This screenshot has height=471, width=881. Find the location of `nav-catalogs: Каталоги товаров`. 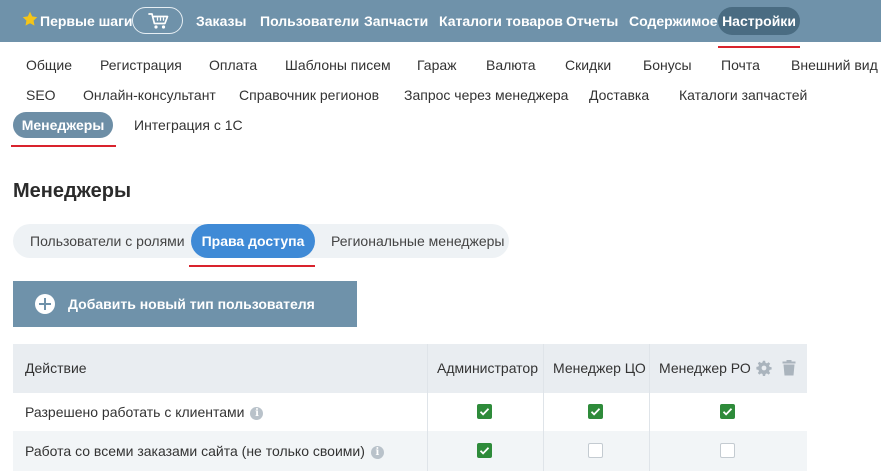

nav-catalogs: Каталоги товаров is located at coordinates (501, 21).